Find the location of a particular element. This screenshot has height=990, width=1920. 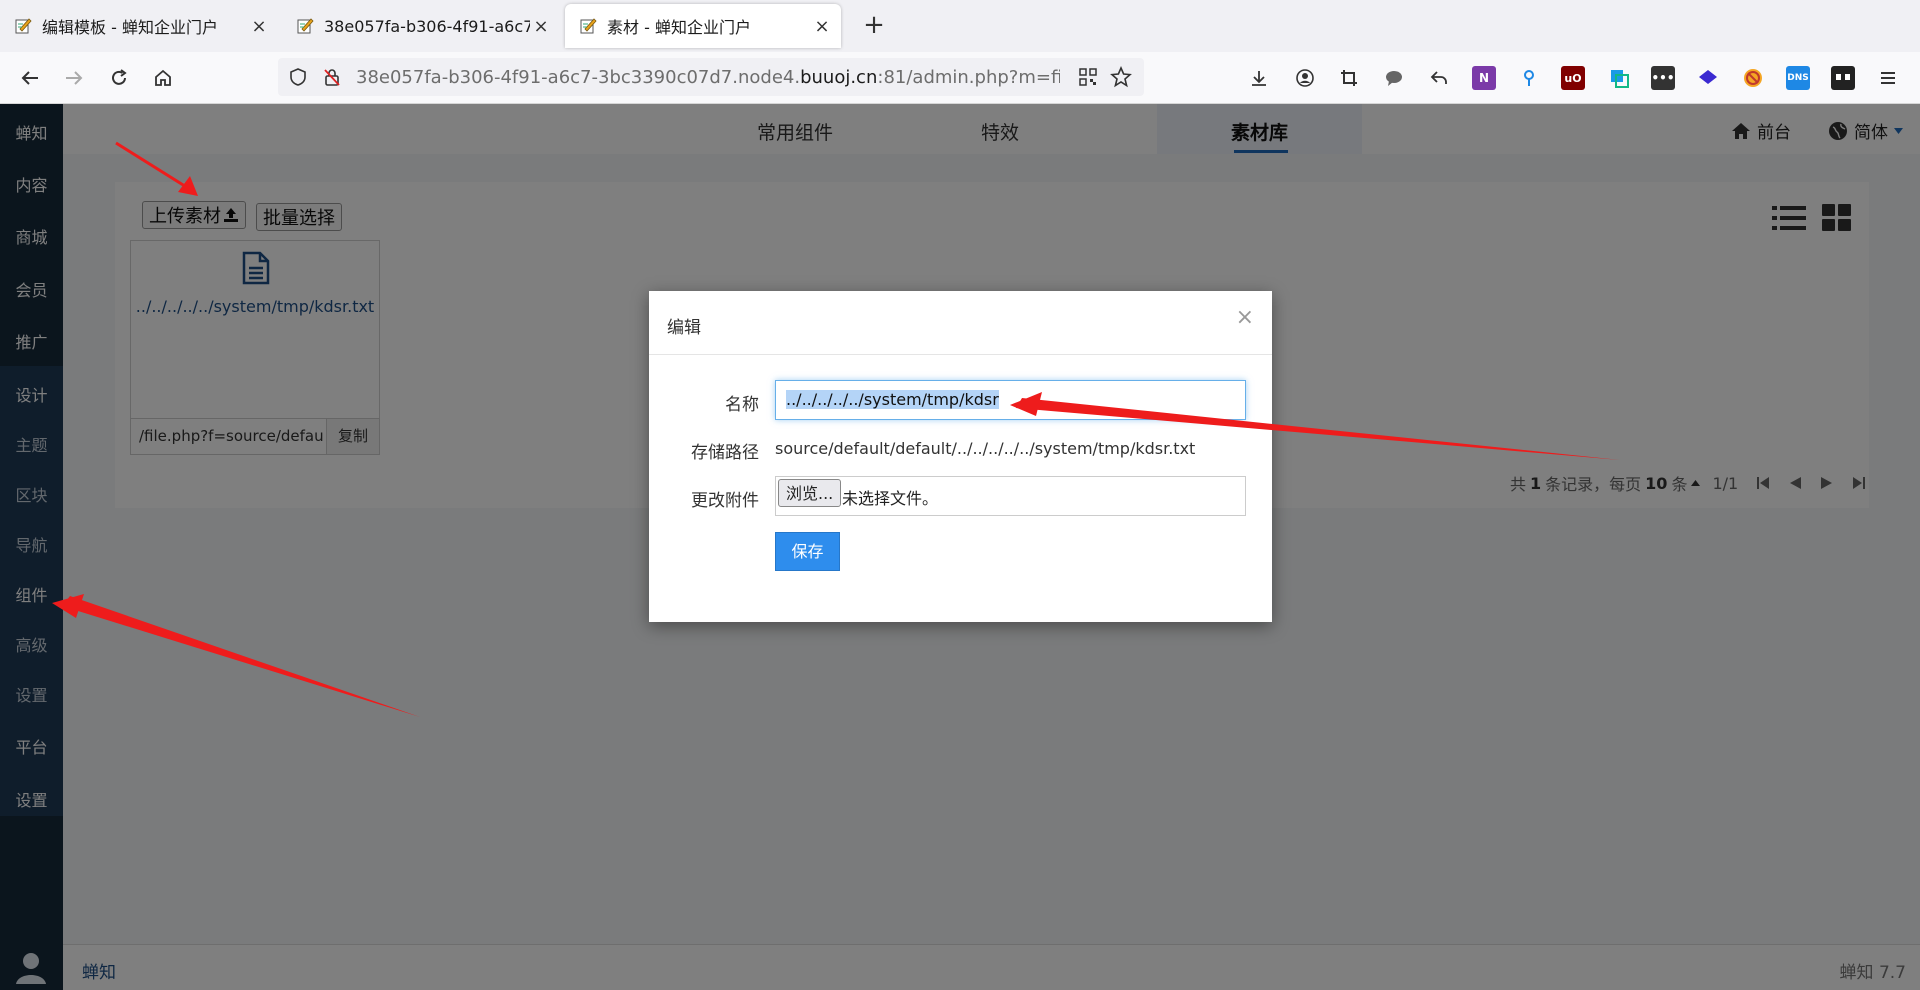

forward-arrow-icon is located at coordinates (74, 78).